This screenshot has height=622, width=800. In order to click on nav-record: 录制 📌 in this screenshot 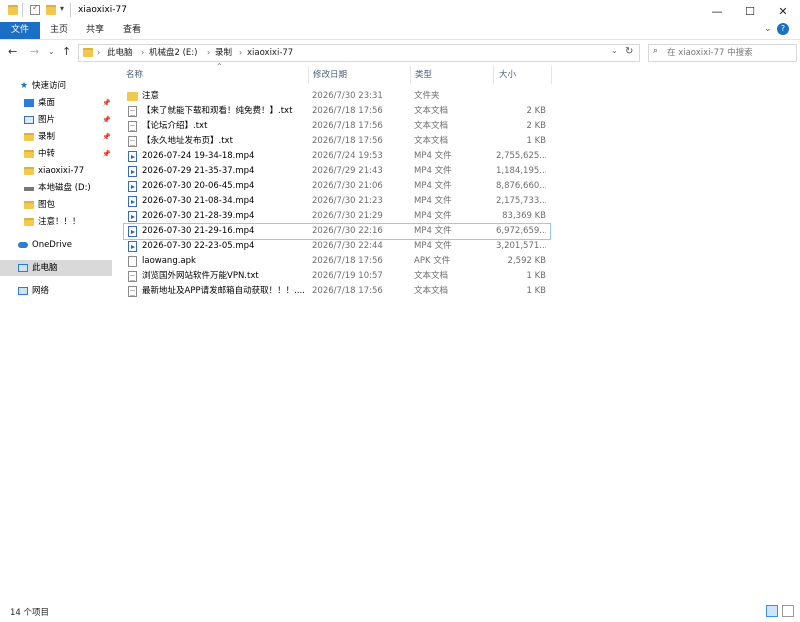, I will do `click(56, 137)`.